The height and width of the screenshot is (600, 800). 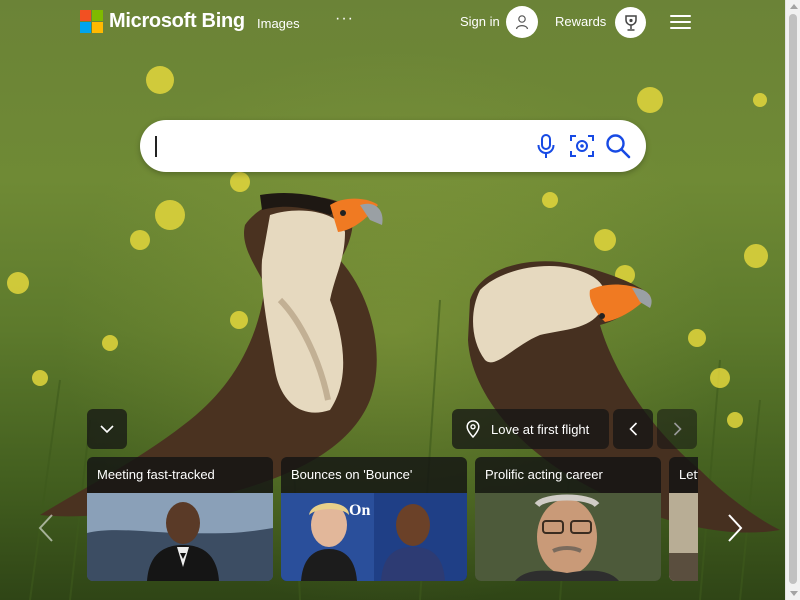 What do you see at coordinates (46, 530) in the screenshot?
I see `carousel-previous-icon` at bounding box center [46, 530].